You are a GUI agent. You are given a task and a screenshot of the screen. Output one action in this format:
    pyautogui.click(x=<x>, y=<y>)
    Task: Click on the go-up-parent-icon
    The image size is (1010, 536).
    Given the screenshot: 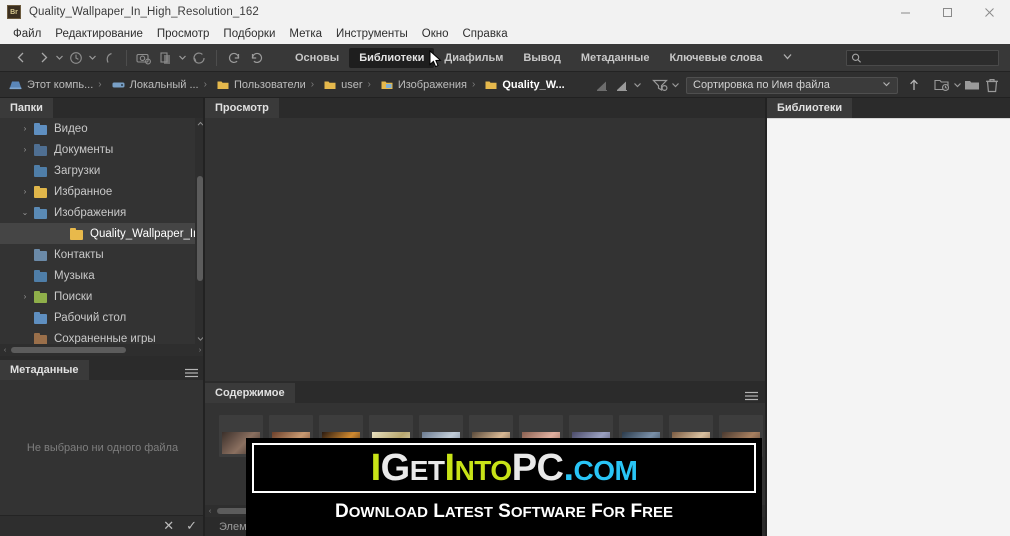 What is the action you would take?
    pyautogui.click(x=109, y=58)
    